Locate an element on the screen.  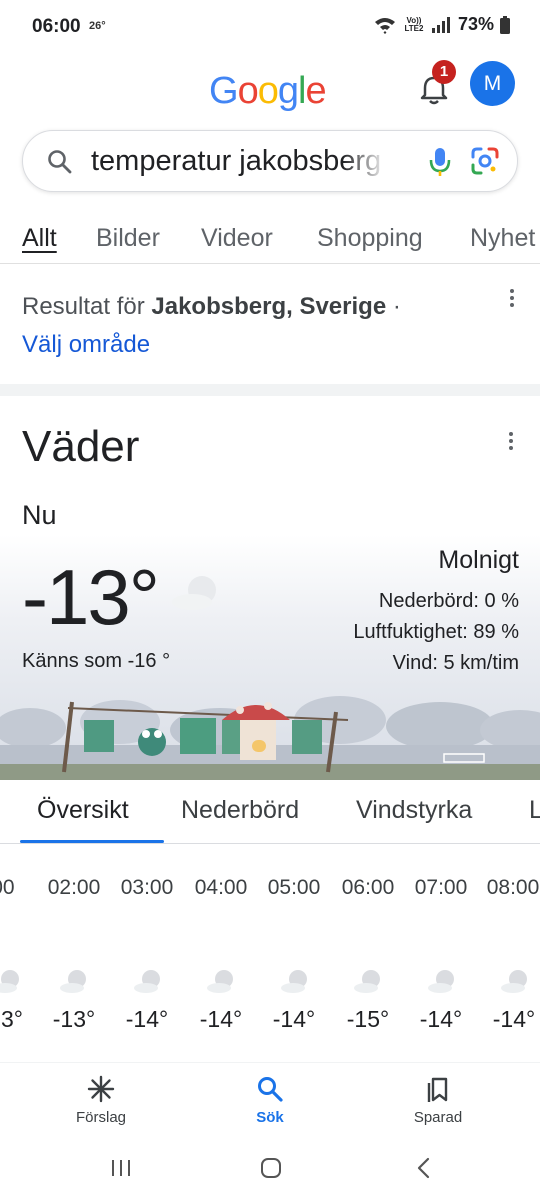
hour-label: :00 is located at coordinates (7, 887).